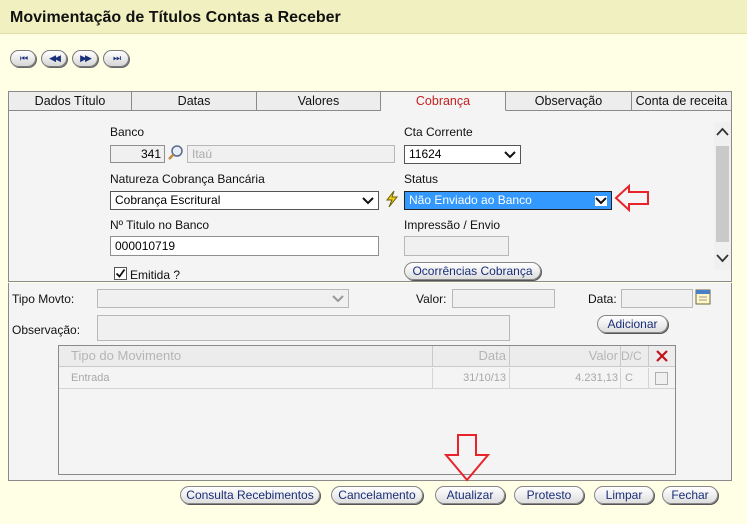  Describe the element at coordinates (187, 179) in the screenshot. I see `natureza-label: Natureza Cobrança Bancária` at that location.